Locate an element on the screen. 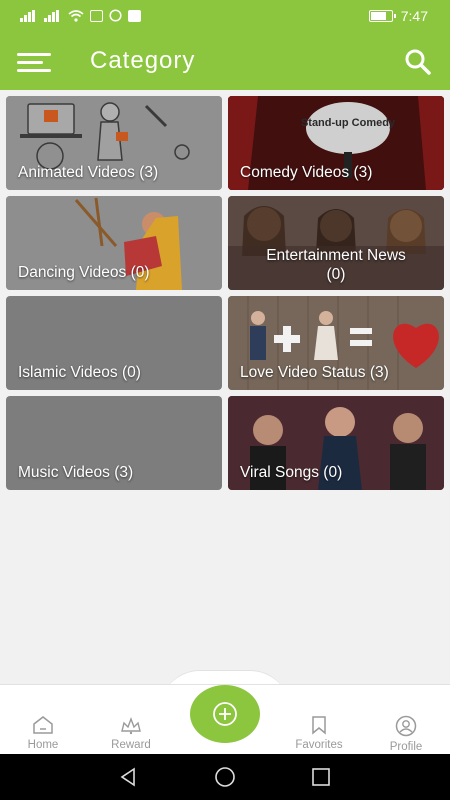  category-tile-entertainment: Entertainment News (0) is located at coordinates (336, 243).